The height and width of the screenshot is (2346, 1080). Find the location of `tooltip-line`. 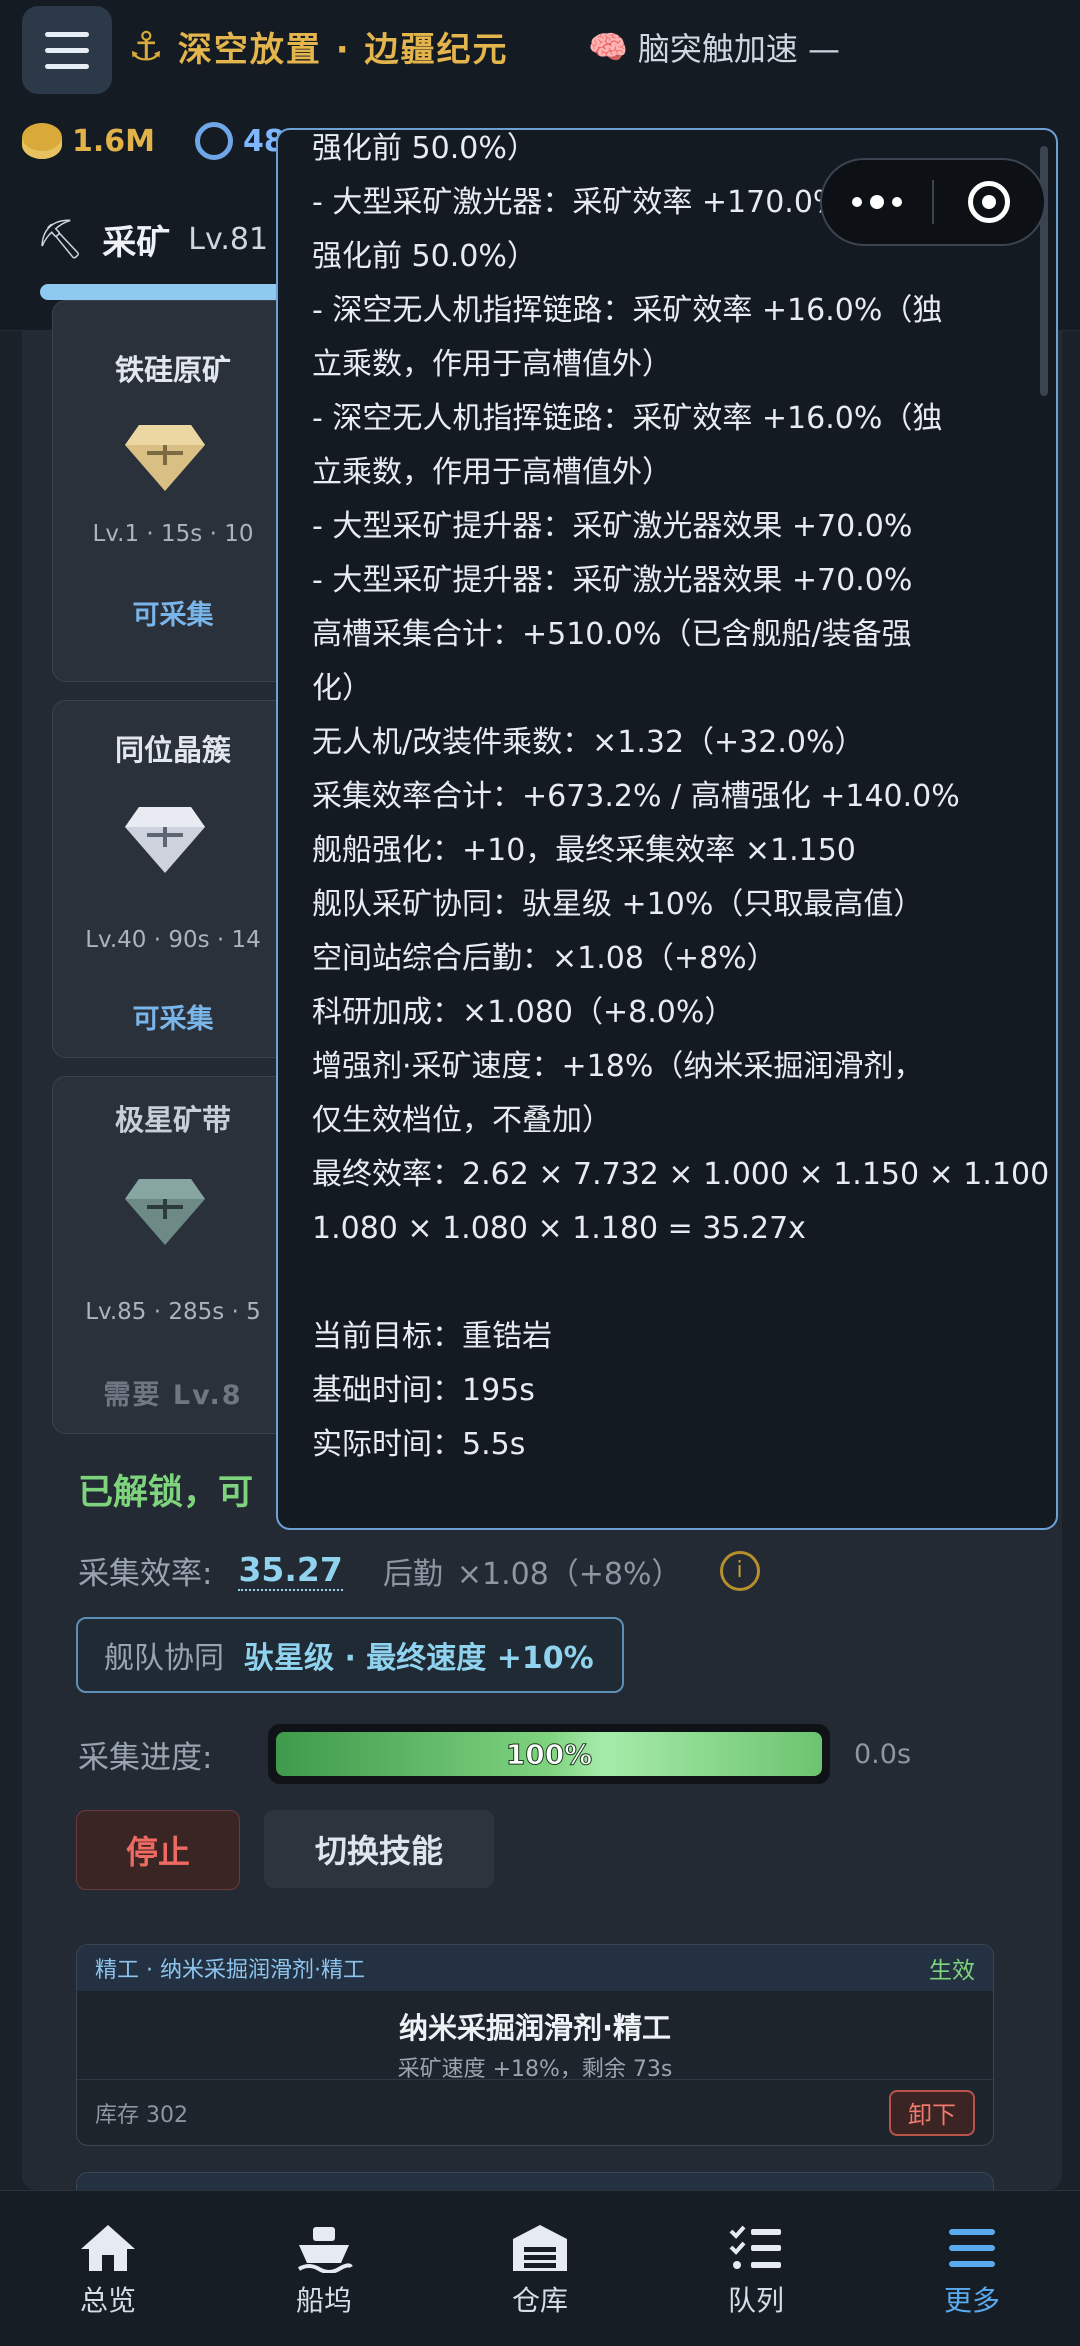

tooltip-line is located at coordinates (672, 1283).